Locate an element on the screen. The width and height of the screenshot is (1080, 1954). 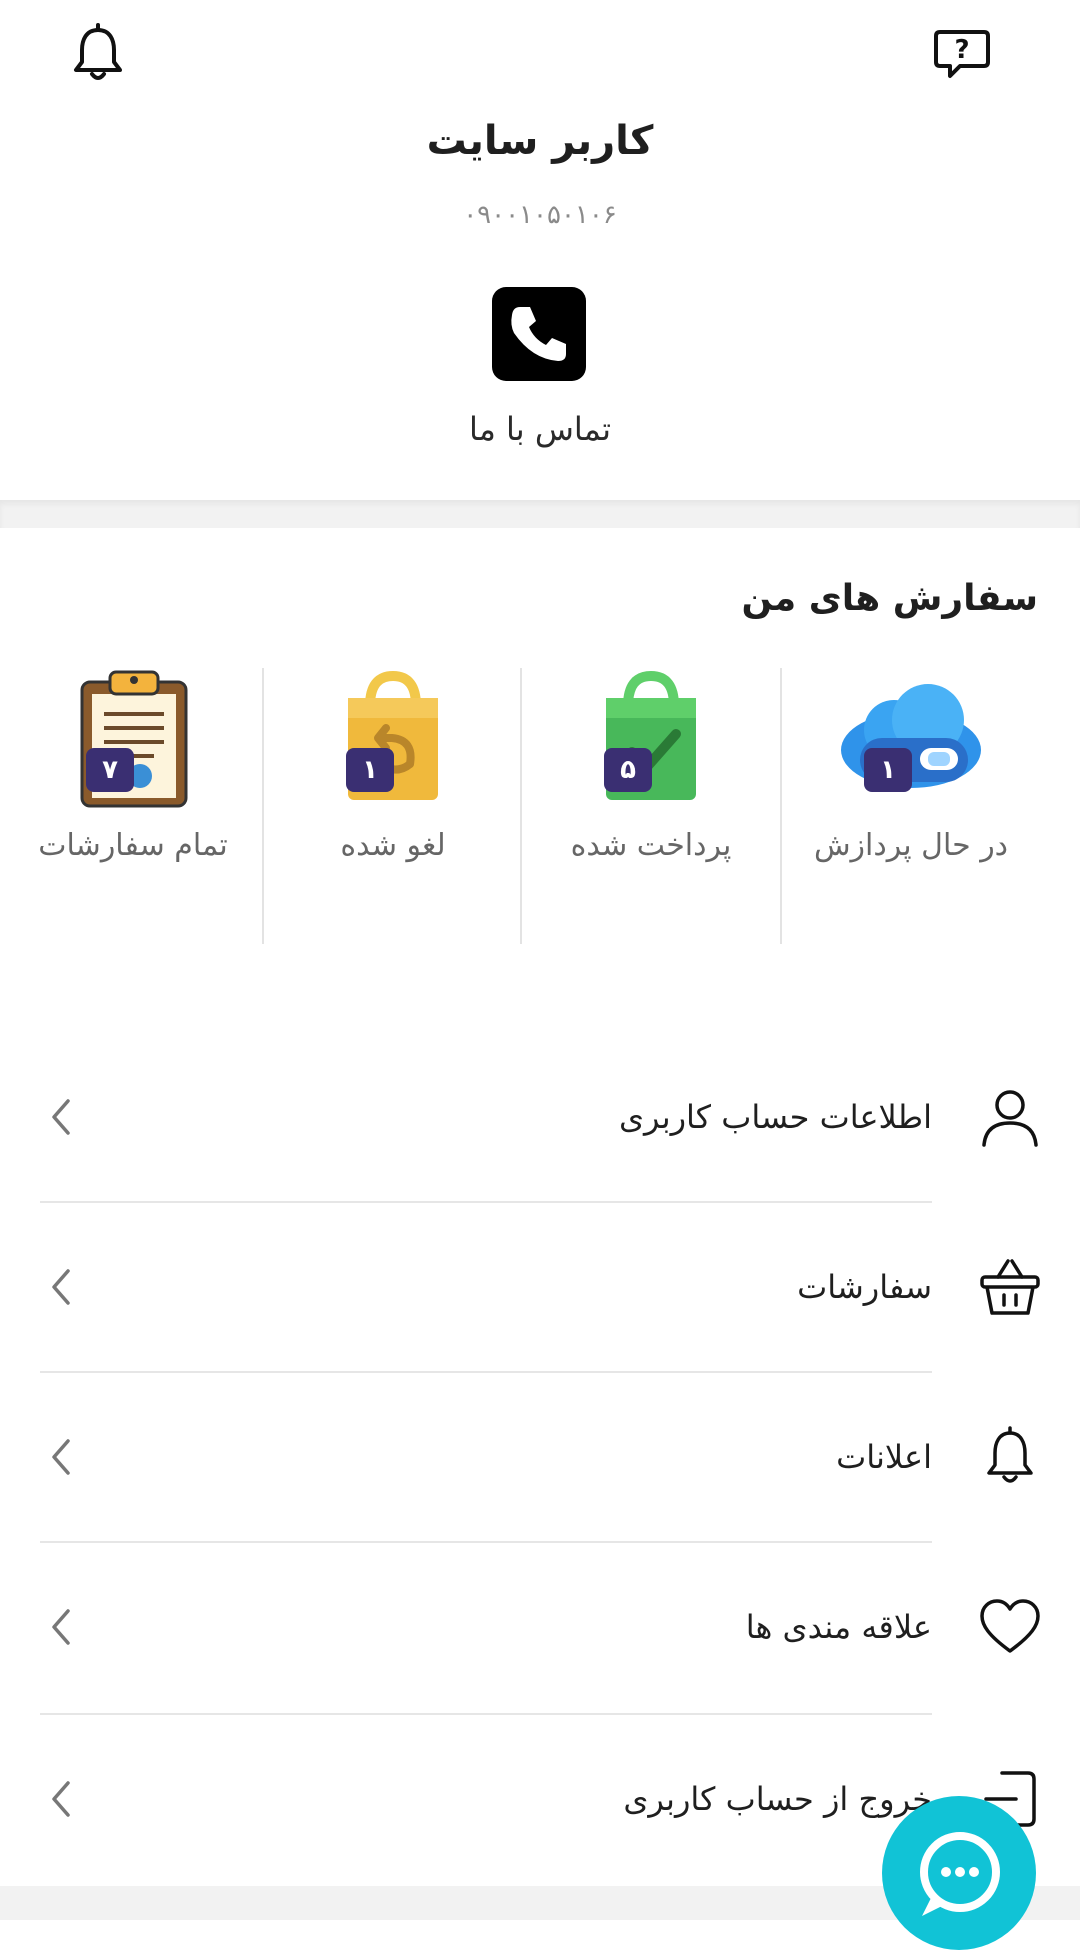
chat-bubble-icon is located at coordinates (960, 1874).